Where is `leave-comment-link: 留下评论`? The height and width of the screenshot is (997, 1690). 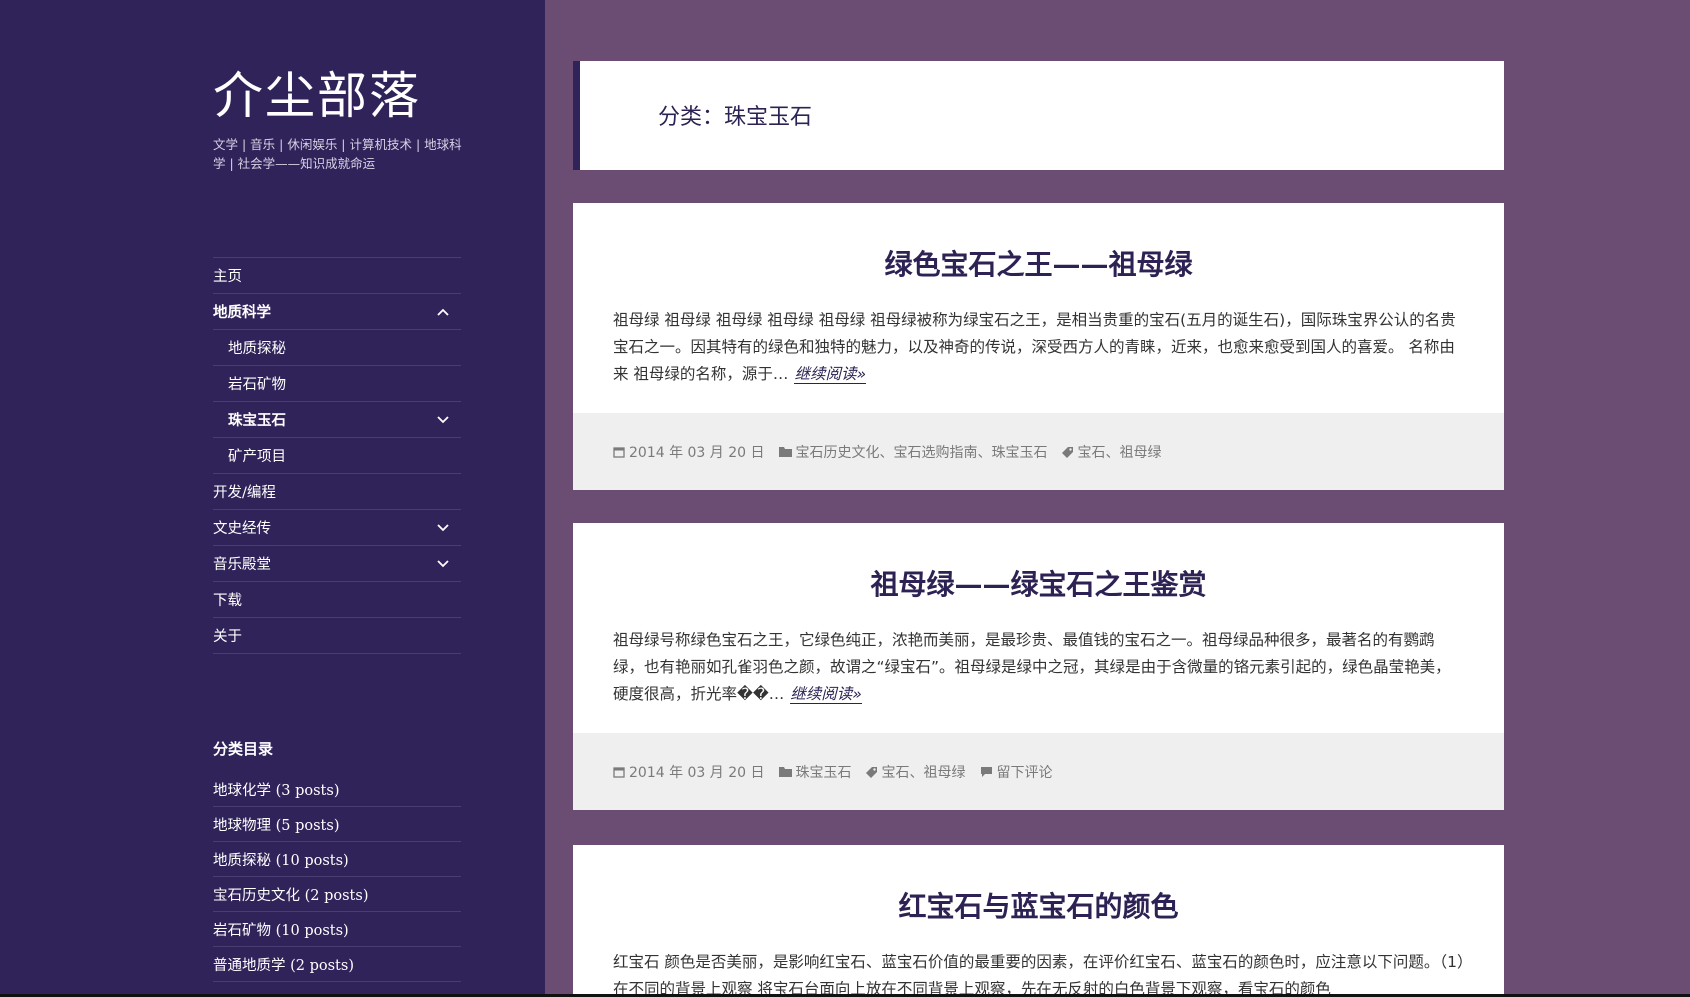 leave-comment-link: 留下评论 is located at coordinates (1025, 772).